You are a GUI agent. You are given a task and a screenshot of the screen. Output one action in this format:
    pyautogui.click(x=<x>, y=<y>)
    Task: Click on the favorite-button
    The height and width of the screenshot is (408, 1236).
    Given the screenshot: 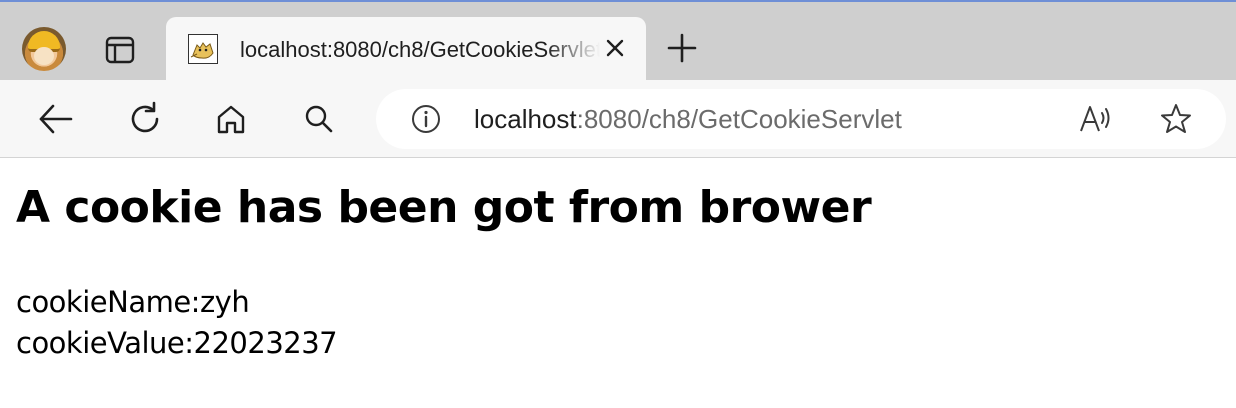 What is the action you would take?
    pyautogui.click(x=1176, y=119)
    